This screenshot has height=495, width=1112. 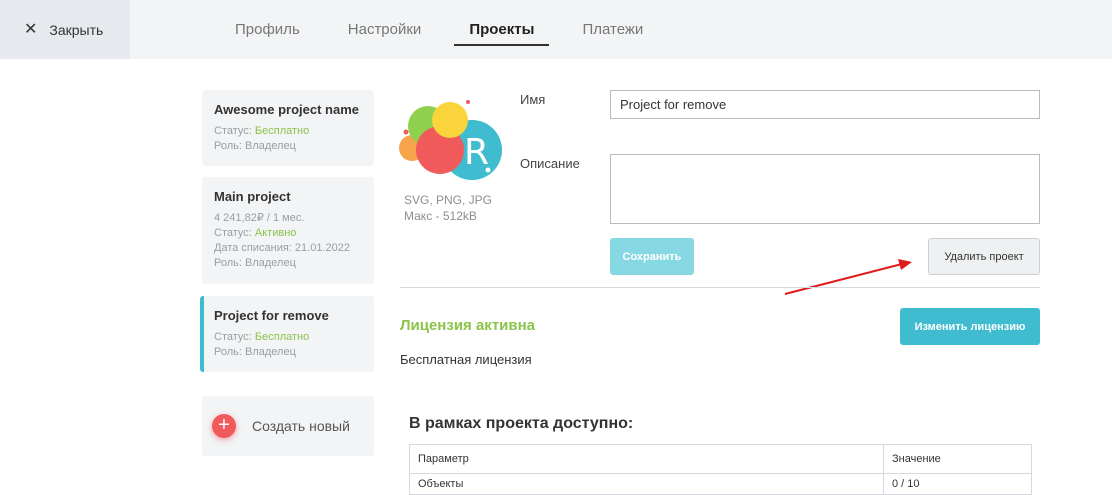 What do you see at coordinates (825, 189) in the screenshot?
I see `project-description-input` at bounding box center [825, 189].